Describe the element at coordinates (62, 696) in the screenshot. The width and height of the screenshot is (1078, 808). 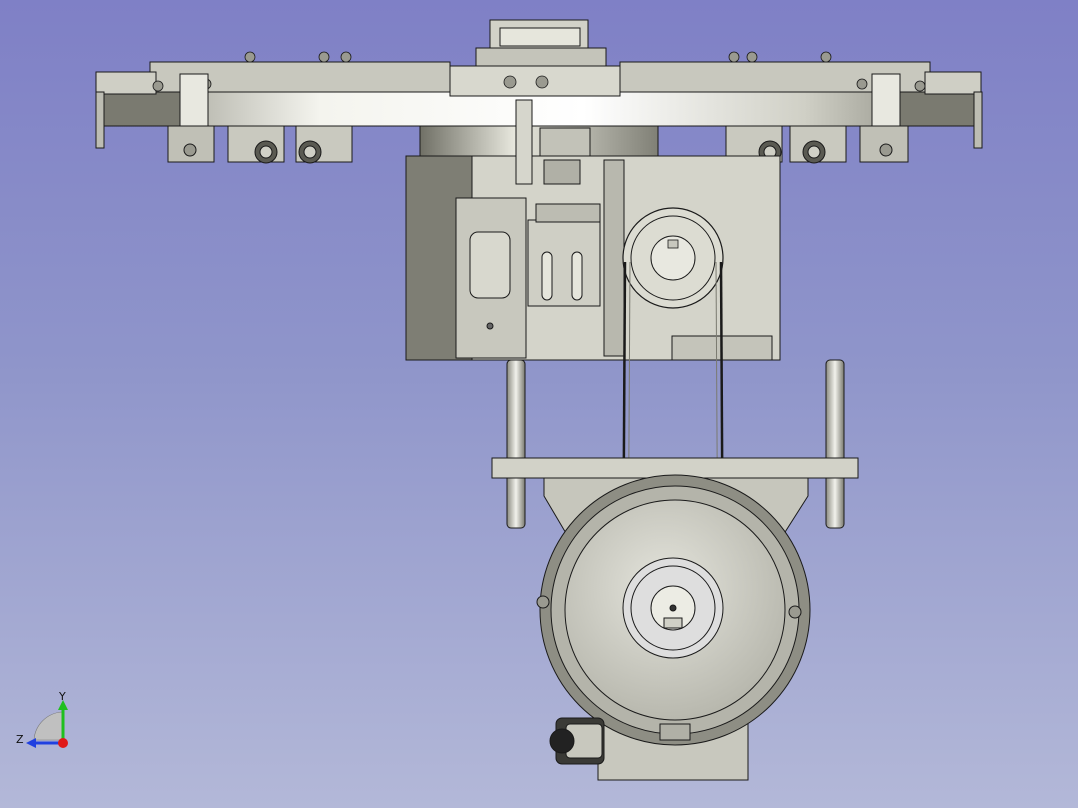
I see `y-axis-label: Y` at that location.